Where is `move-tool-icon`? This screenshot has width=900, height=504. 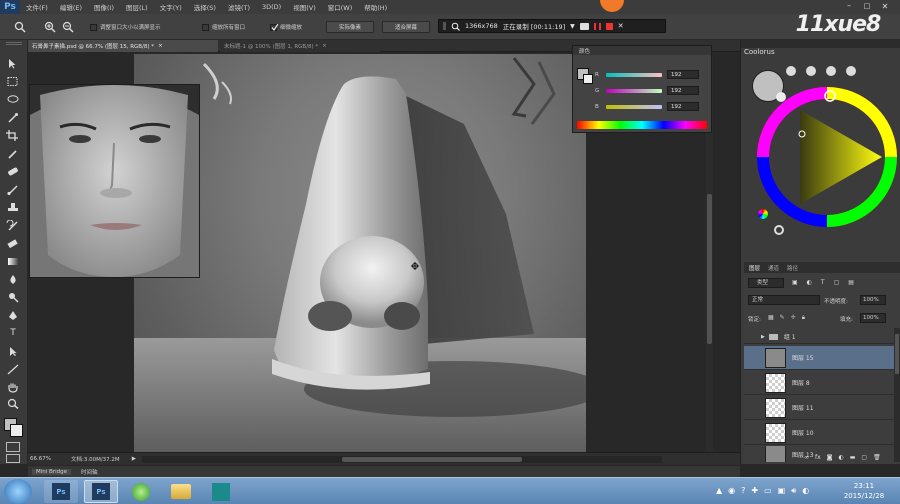 move-tool-icon is located at coordinates (13, 64).